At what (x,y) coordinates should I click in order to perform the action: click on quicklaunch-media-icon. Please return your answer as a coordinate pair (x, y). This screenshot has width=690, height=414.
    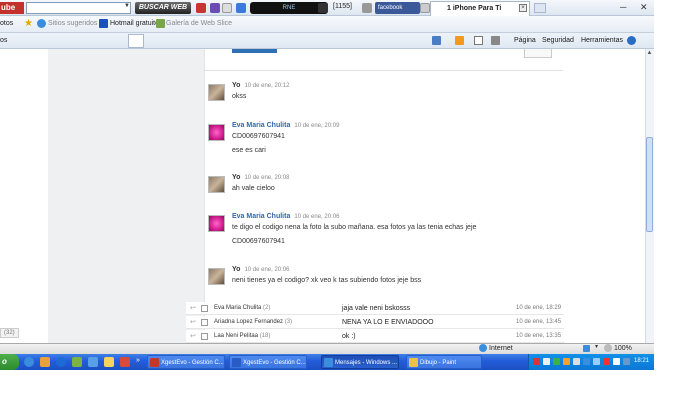
    Looking at the image, I should click on (125, 362).